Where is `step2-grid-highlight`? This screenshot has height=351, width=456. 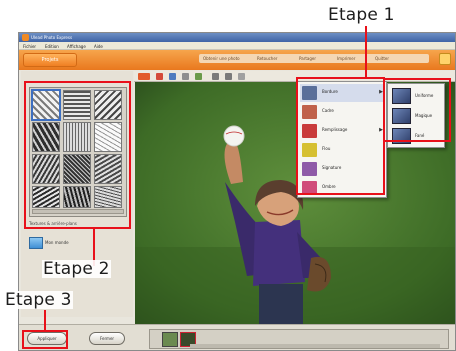 step2-grid-highlight is located at coordinates (77, 155).